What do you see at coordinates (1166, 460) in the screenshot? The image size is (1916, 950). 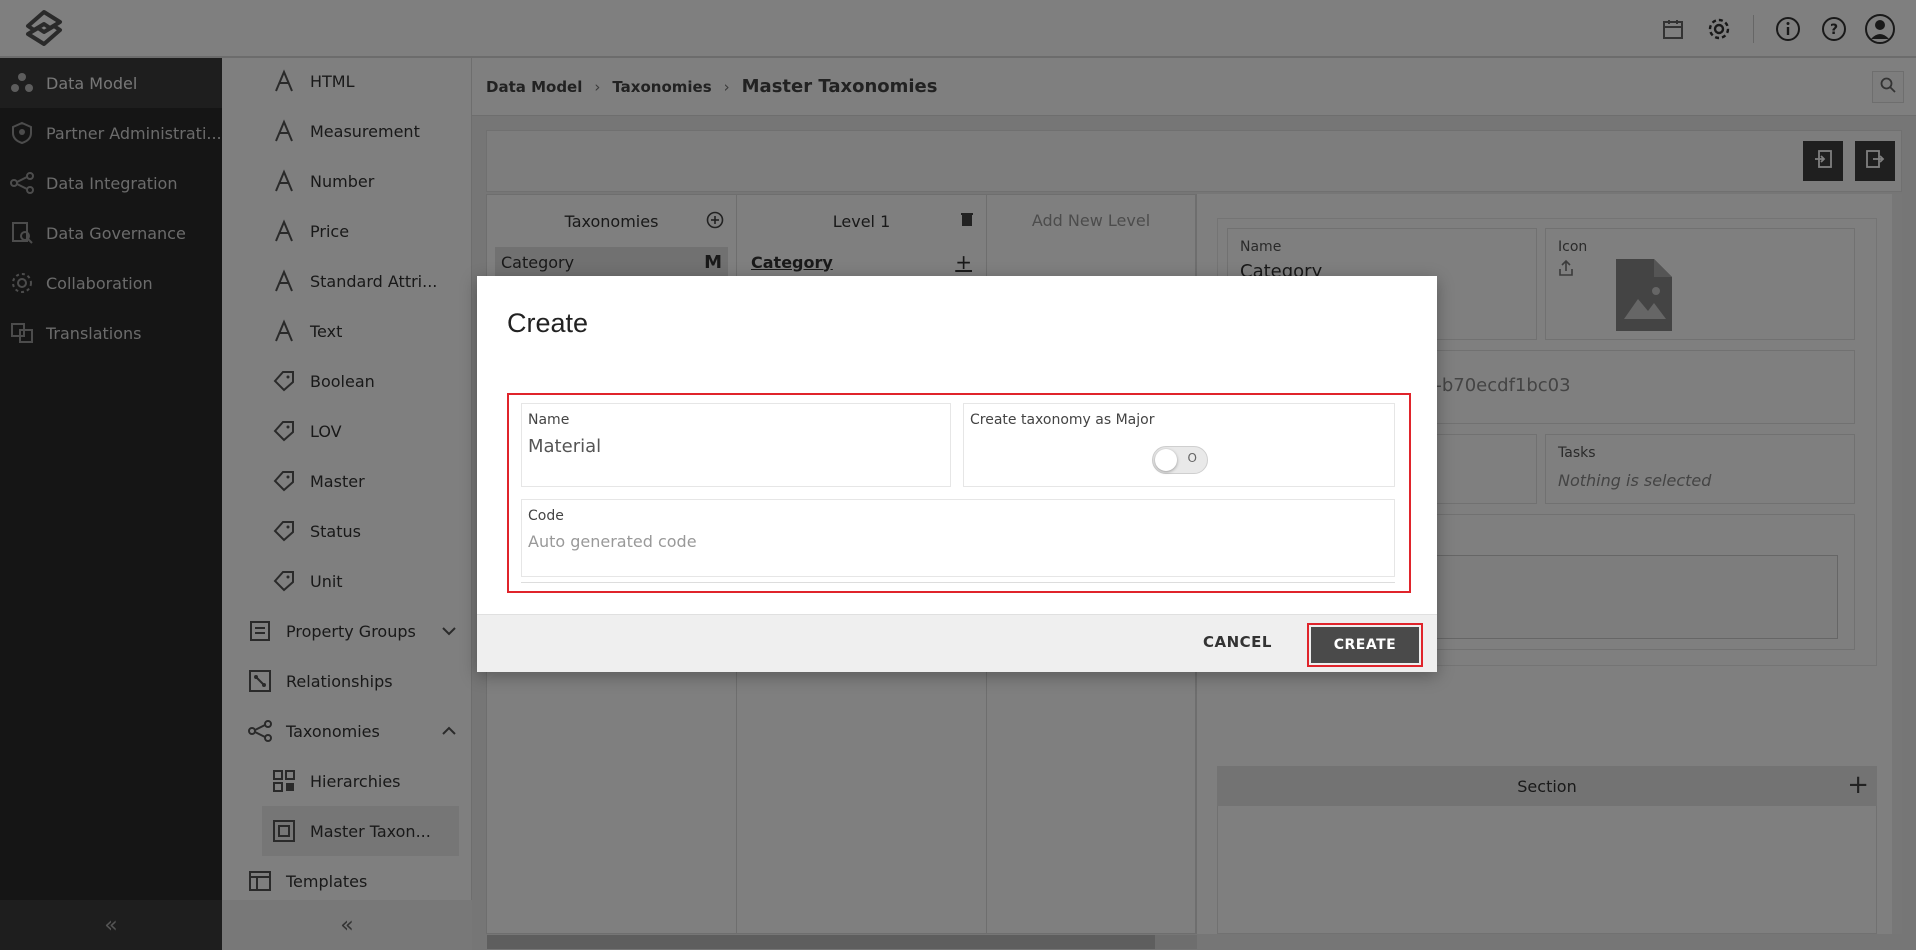 I see `toggle-knob` at bounding box center [1166, 460].